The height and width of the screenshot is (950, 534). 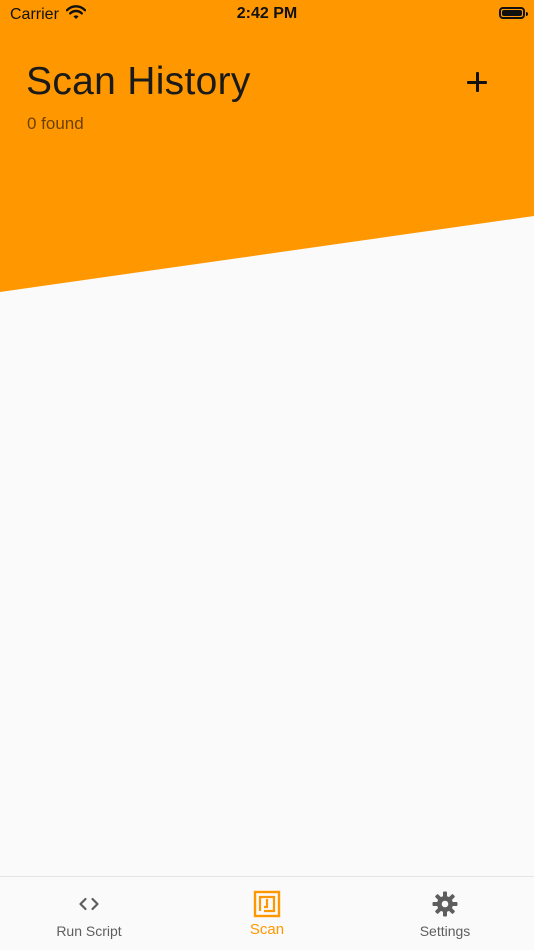 What do you see at coordinates (445, 931) in the screenshot?
I see `tab-settings-label: Settings` at bounding box center [445, 931].